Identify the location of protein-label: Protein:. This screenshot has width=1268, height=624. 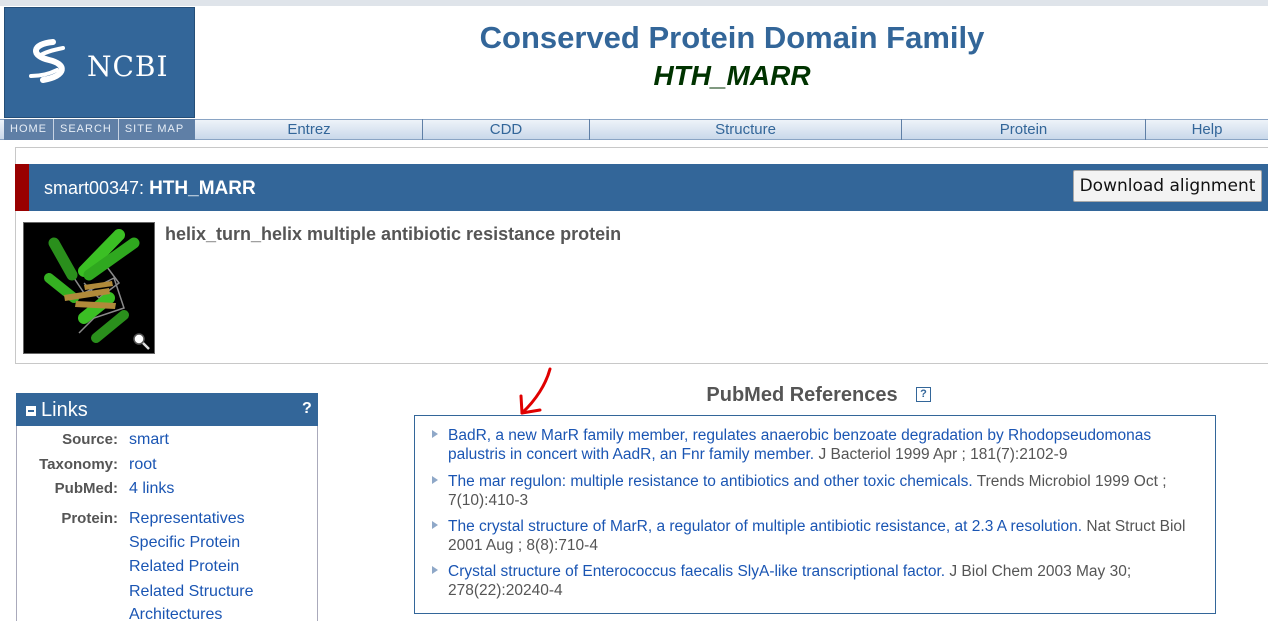
(89, 518).